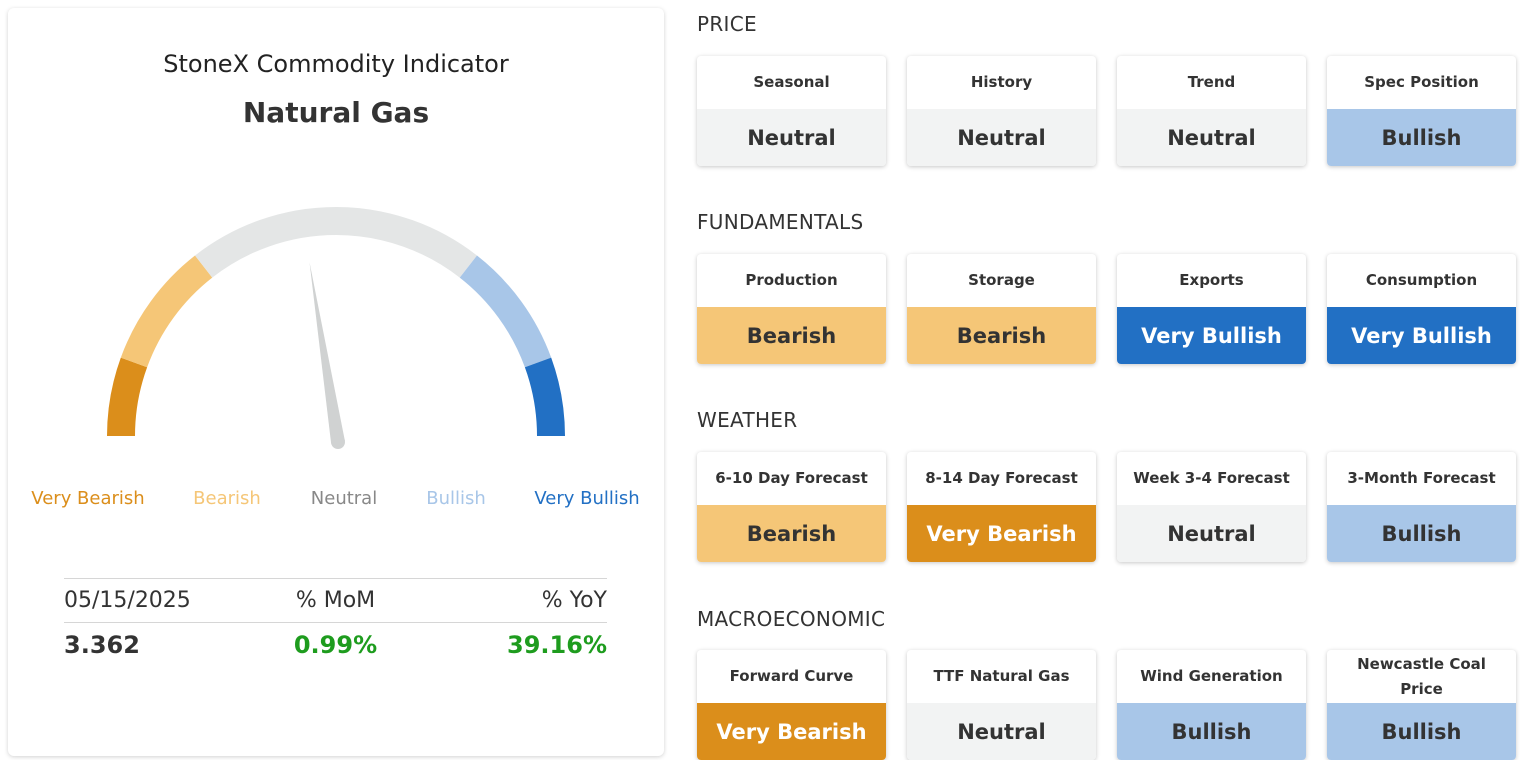 Image resolution: width=1520 pixels, height=760 pixels. I want to click on stats-mom-label: % MoM, so click(335, 600).